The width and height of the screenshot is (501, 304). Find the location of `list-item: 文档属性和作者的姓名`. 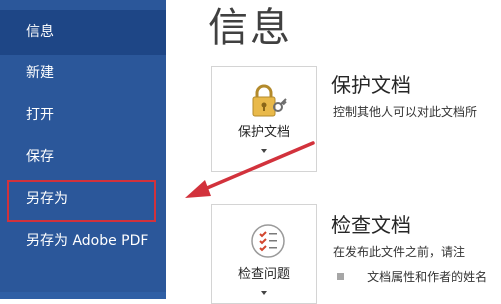

list-item: 文档属性和作者的姓名 is located at coordinates (412, 275).